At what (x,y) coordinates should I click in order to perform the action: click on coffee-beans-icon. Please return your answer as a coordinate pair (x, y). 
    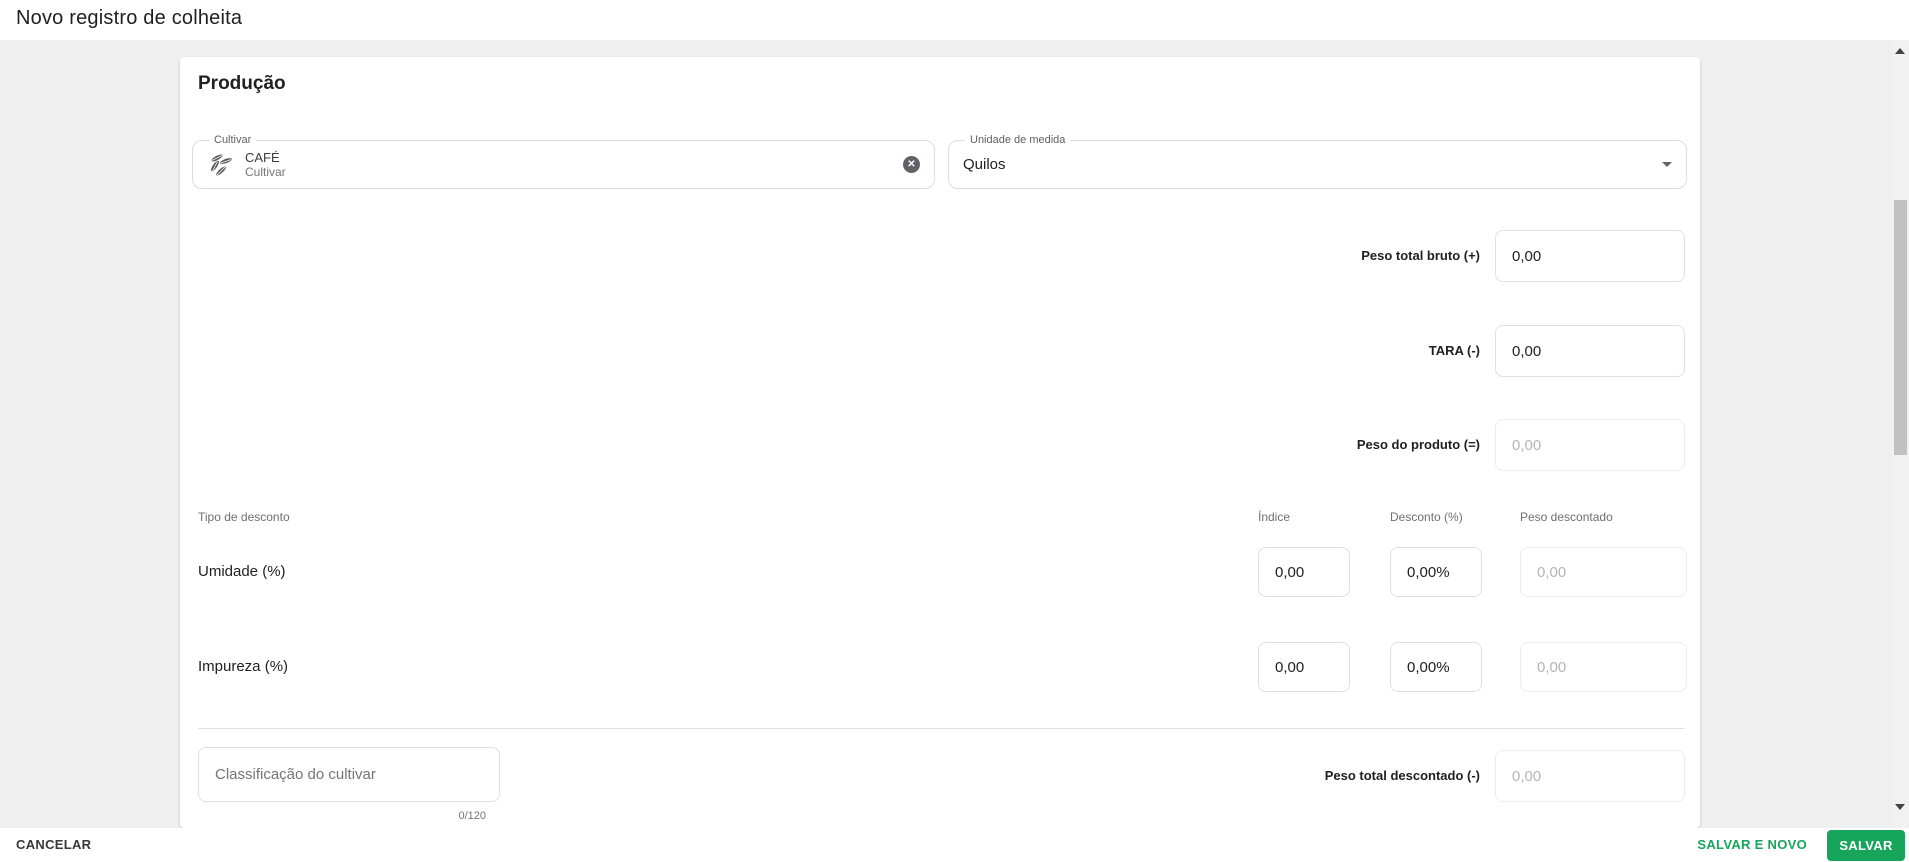
    Looking at the image, I should click on (221, 164).